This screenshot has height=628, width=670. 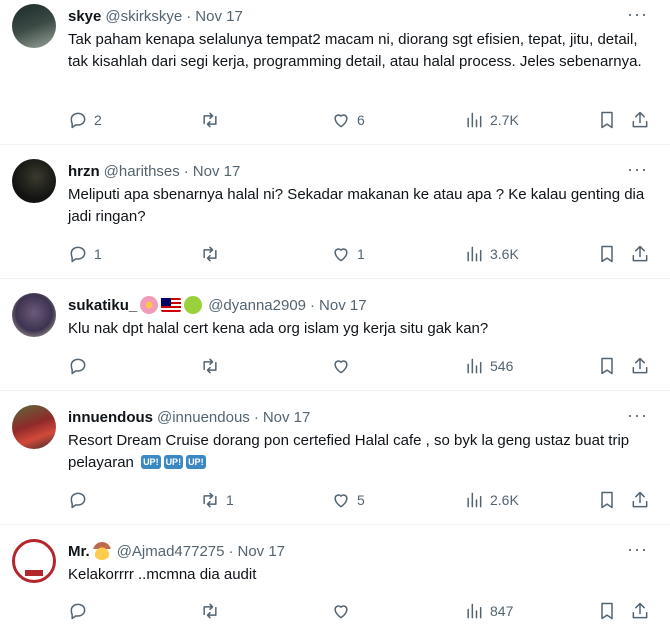 What do you see at coordinates (348, 500) in the screenshot?
I see `like-button: 5` at bounding box center [348, 500].